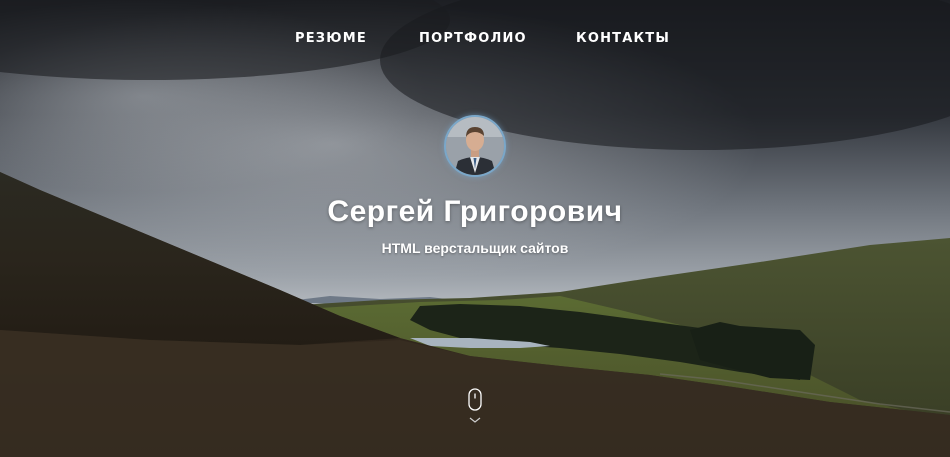 The image size is (950, 457). What do you see at coordinates (475, 211) in the screenshot?
I see `profile-name: Сергей Григорович` at bounding box center [475, 211].